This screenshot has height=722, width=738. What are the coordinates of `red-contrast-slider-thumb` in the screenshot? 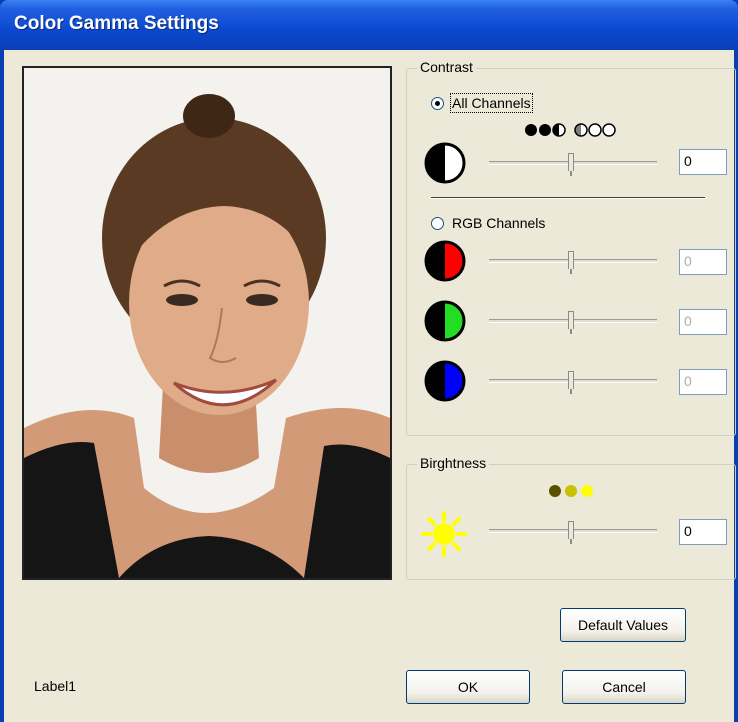 It's located at (571, 262).